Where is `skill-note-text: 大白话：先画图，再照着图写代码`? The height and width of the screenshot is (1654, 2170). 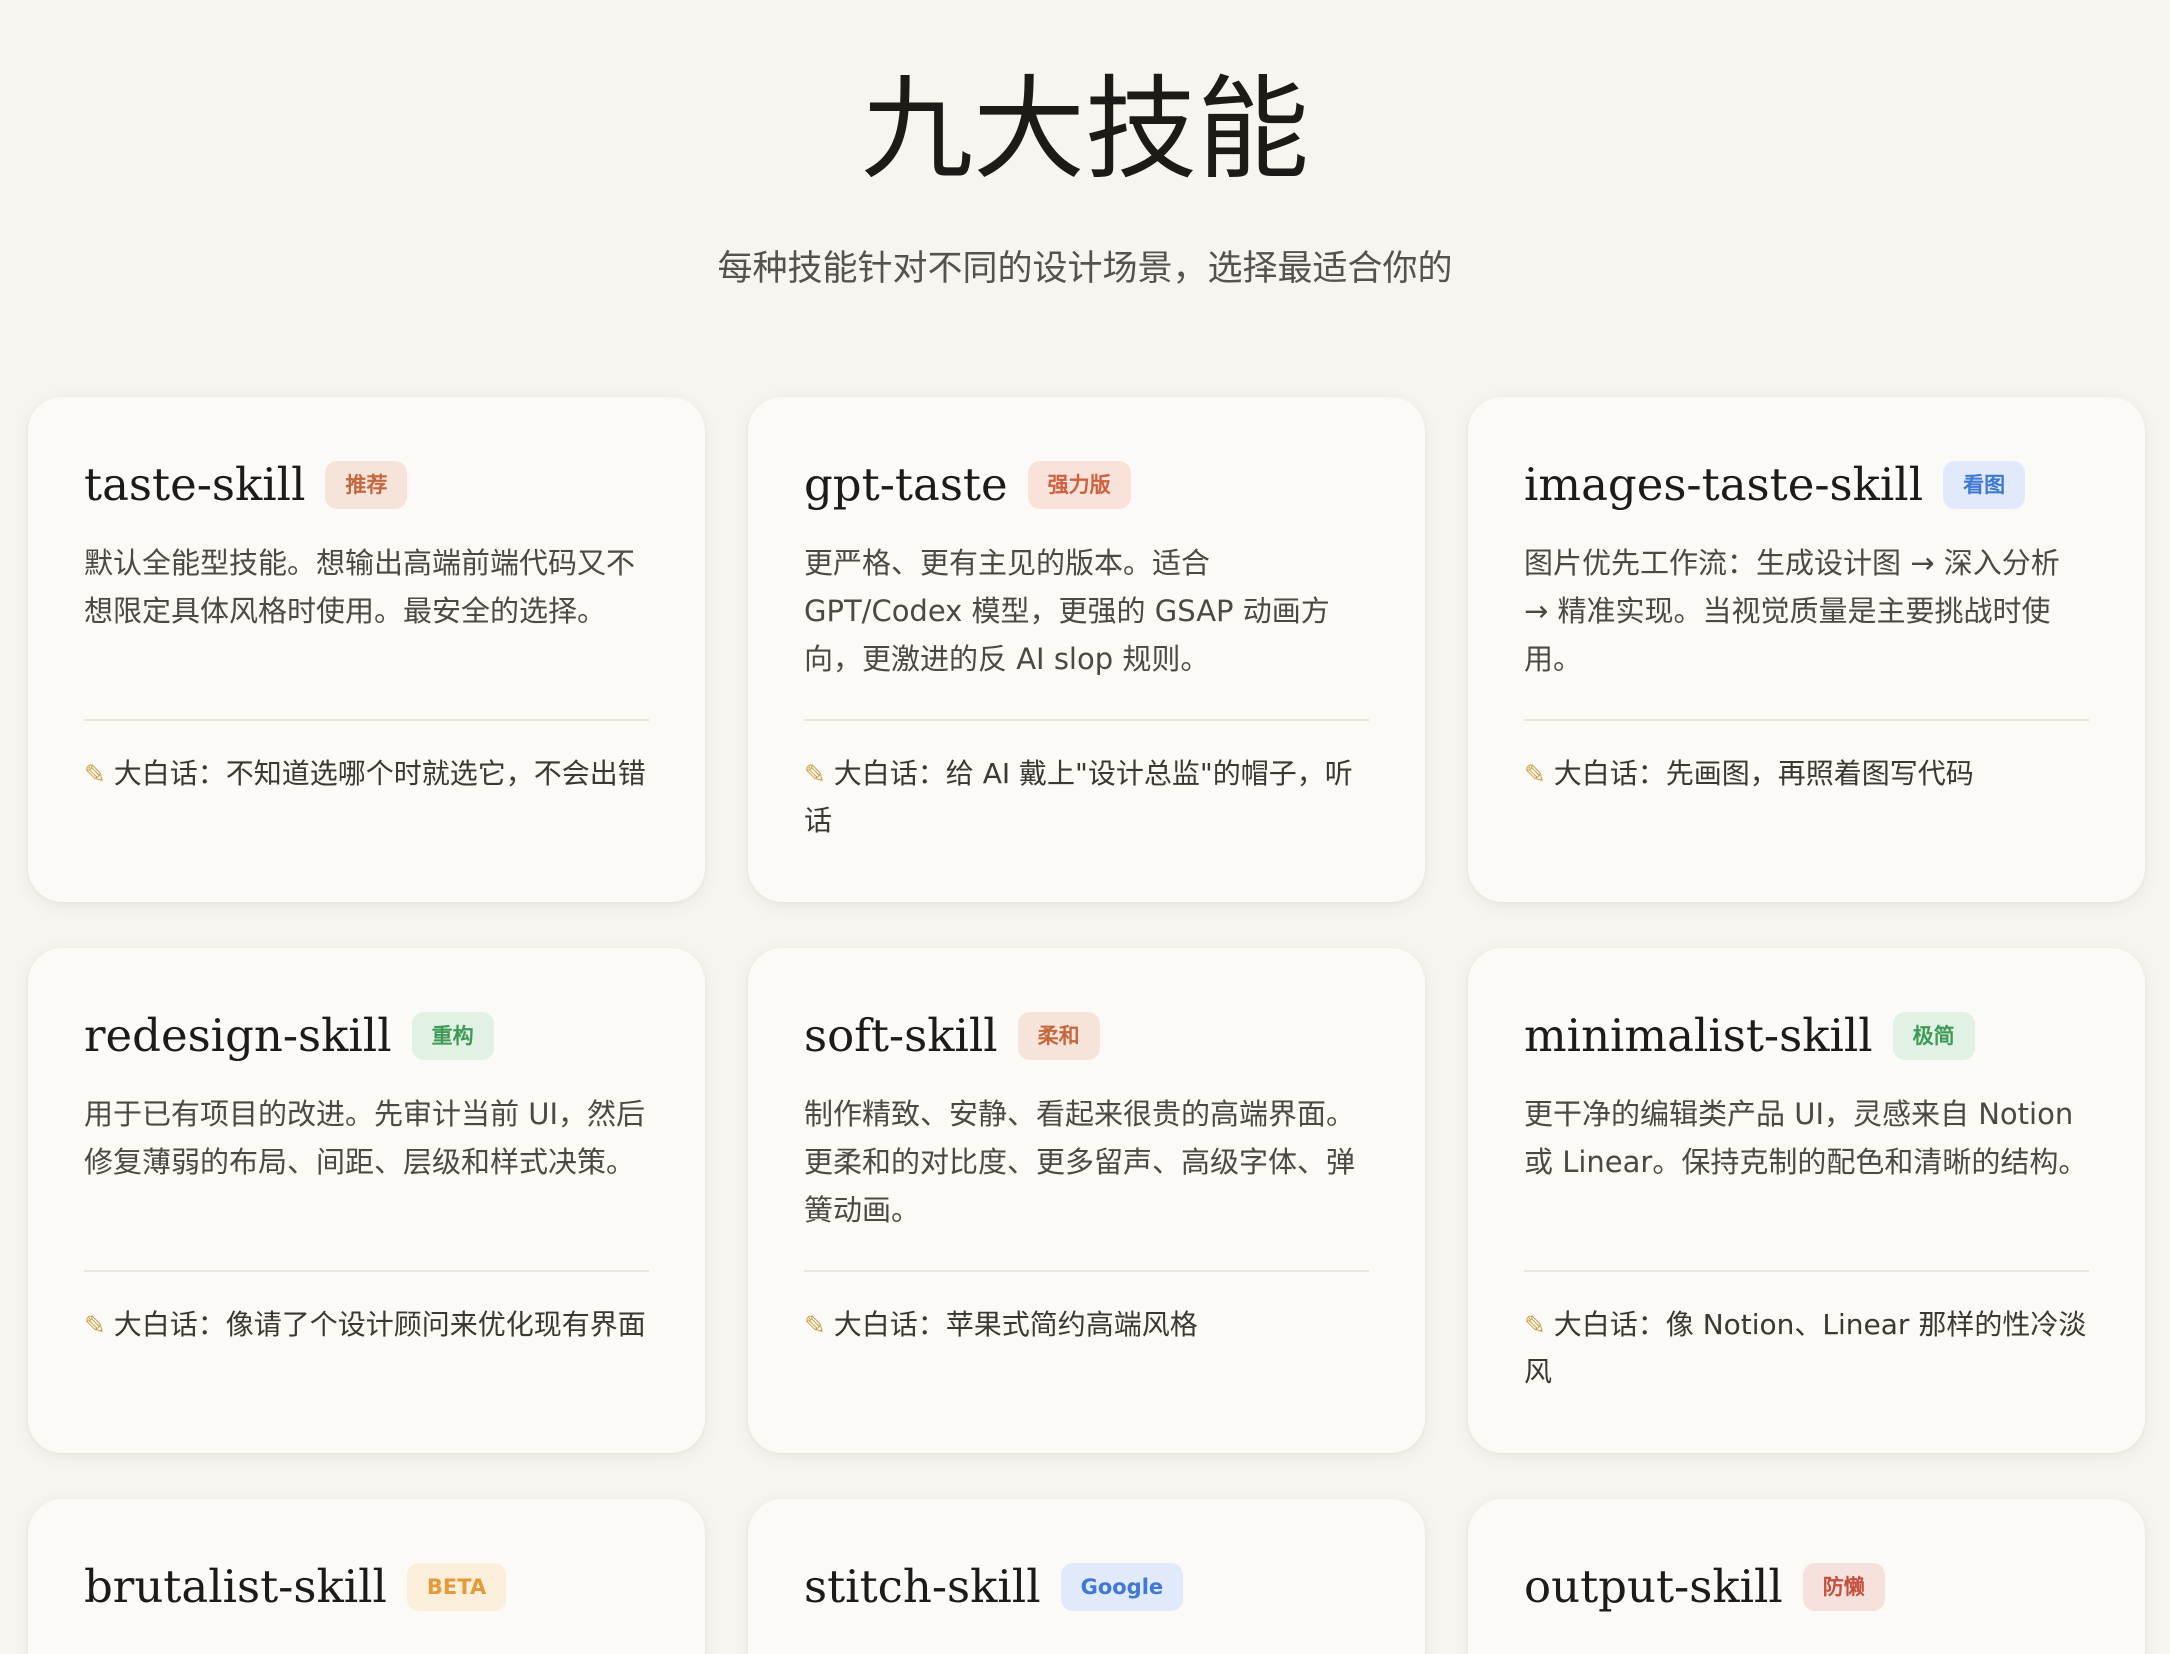
skill-note-text: 大白话：先画图，再照着图写代码 is located at coordinates (1763, 773).